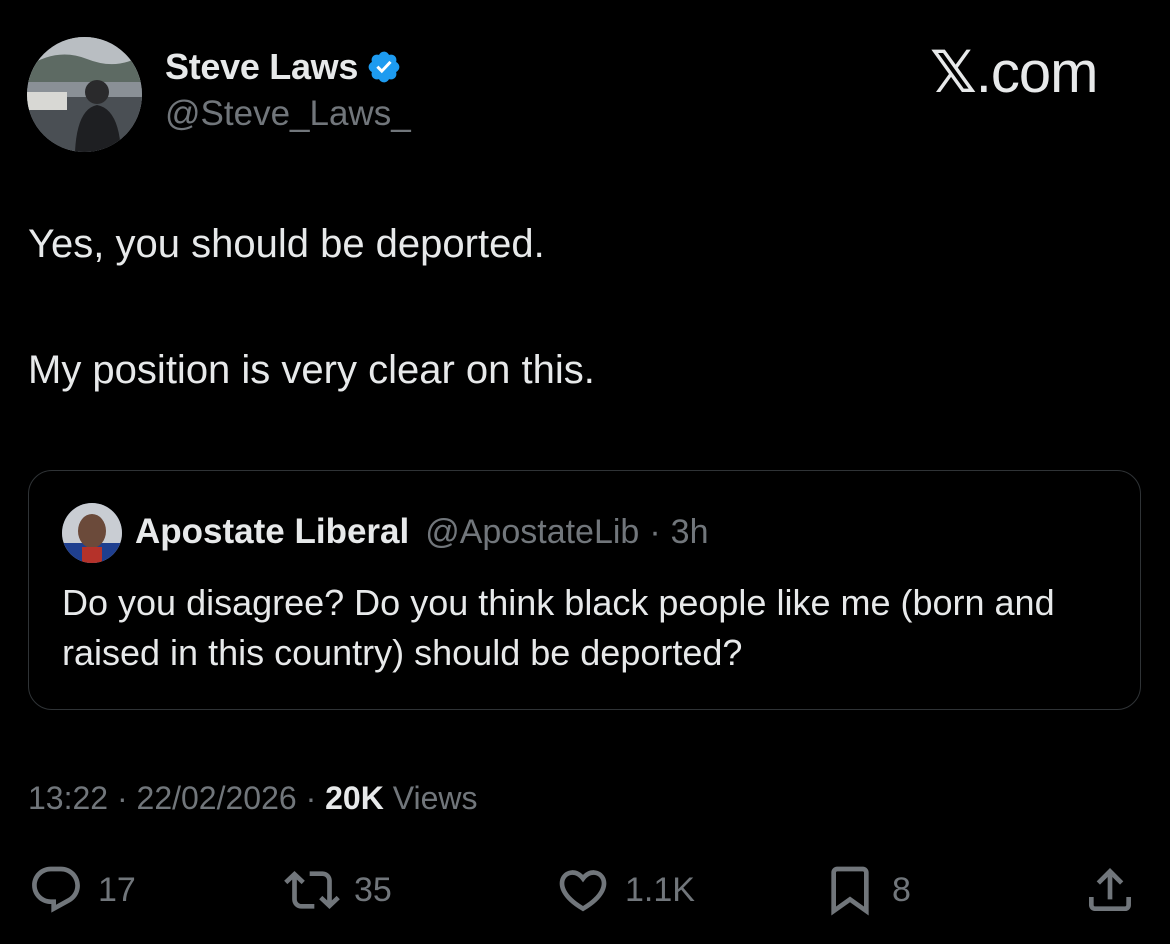 The width and height of the screenshot is (1170, 944). I want to click on verified-badge-icon, so click(384, 67).